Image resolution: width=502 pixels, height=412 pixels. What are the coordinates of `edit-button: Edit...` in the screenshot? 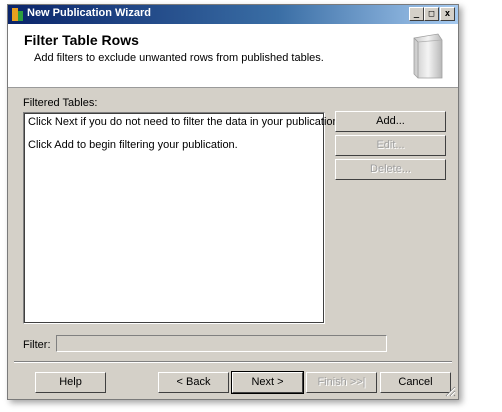 It's located at (390, 145).